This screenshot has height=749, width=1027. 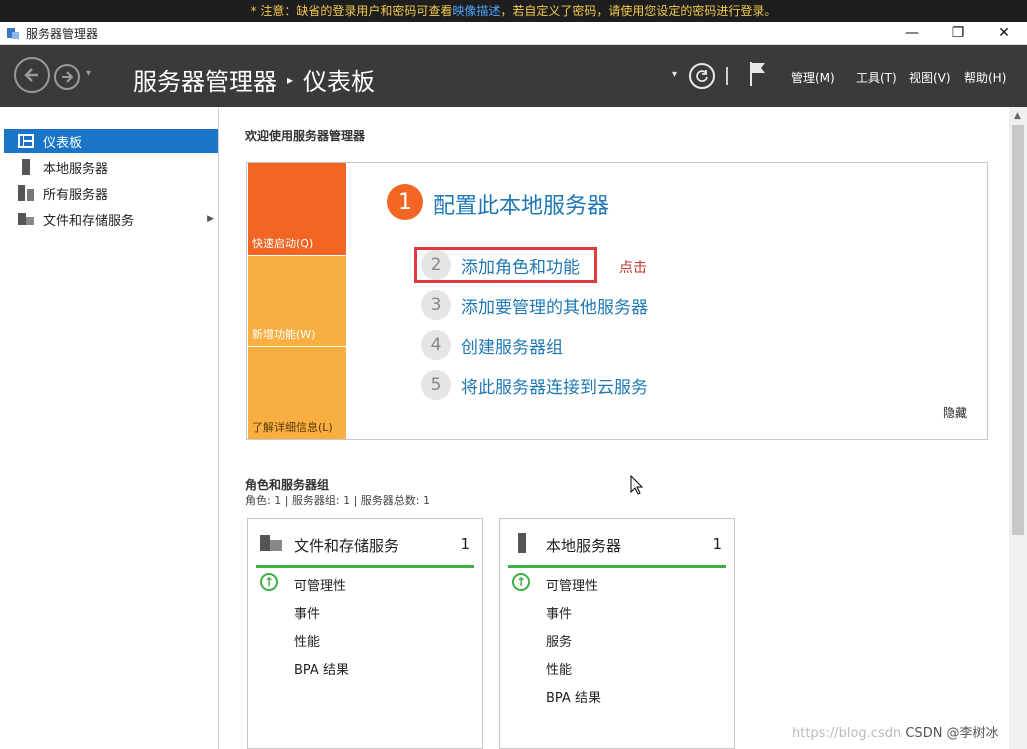 What do you see at coordinates (111, 193) in the screenshot?
I see `sidebar-item-all-servers: 所有服务器` at bounding box center [111, 193].